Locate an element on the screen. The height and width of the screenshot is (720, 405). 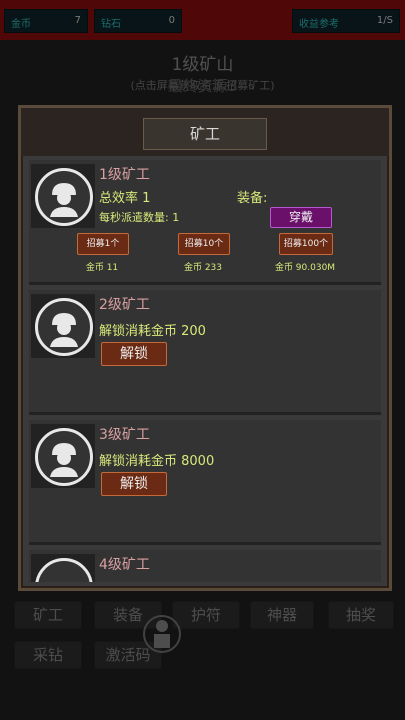
recruit-10-button: 招募10个 is located at coordinates (204, 244).